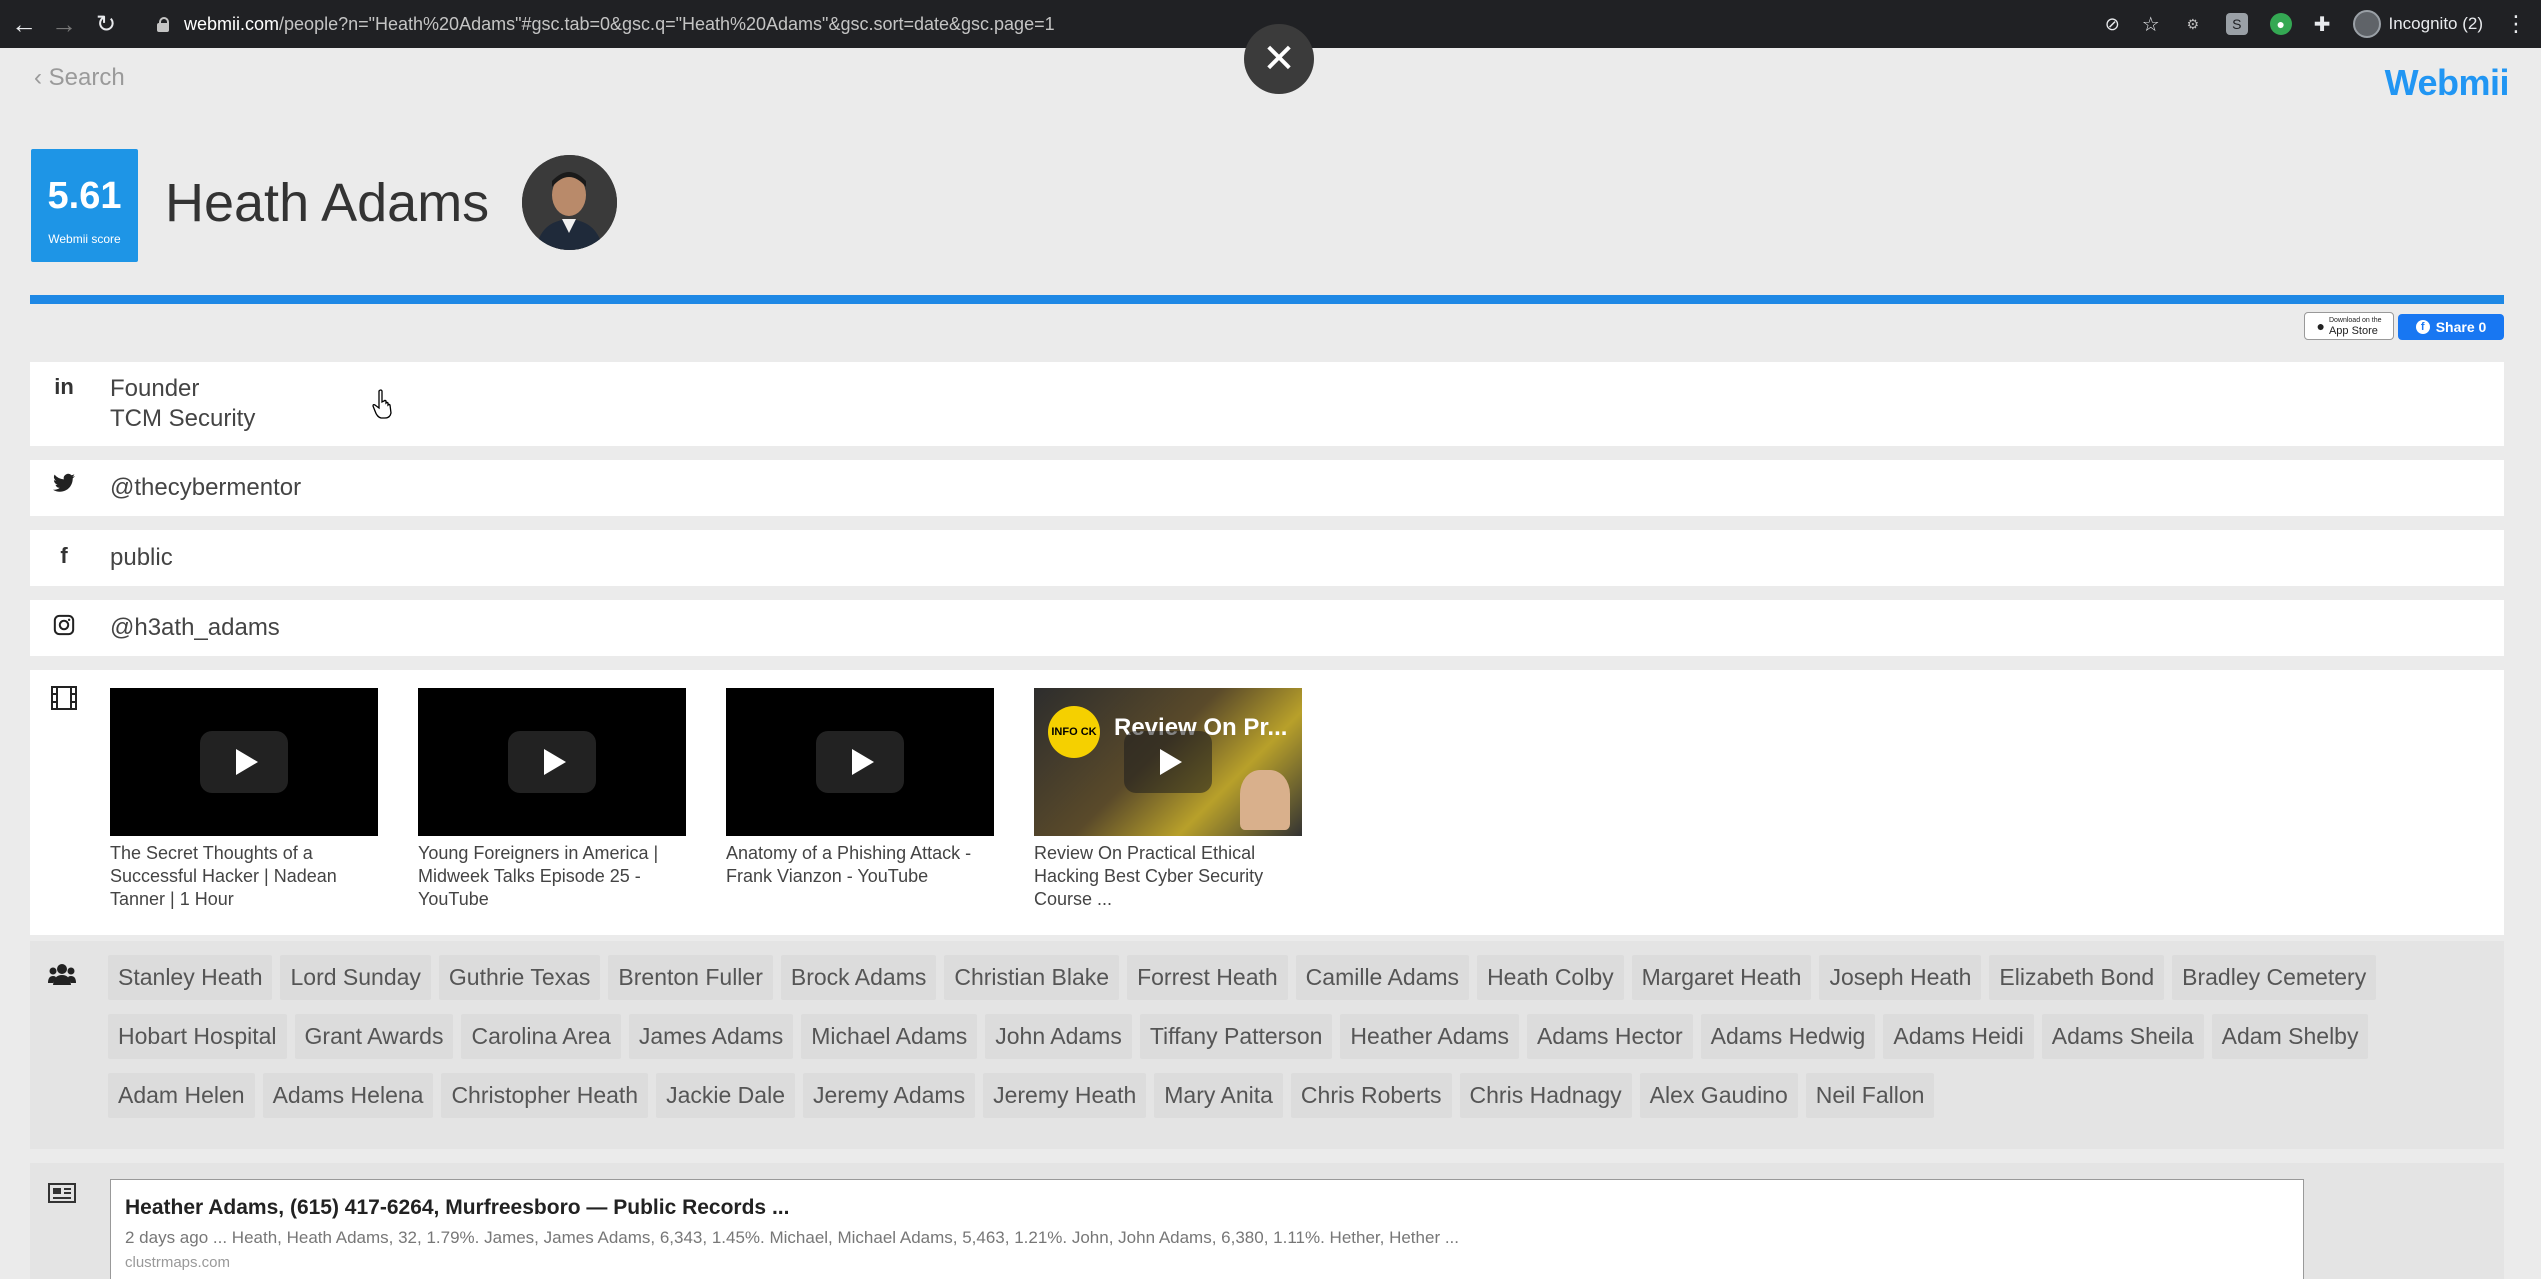 This screenshot has height=1279, width=2541. What do you see at coordinates (1058, 1036) in the screenshot?
I see `person-tag: John Adams` at bounding box center [1058, 1036].